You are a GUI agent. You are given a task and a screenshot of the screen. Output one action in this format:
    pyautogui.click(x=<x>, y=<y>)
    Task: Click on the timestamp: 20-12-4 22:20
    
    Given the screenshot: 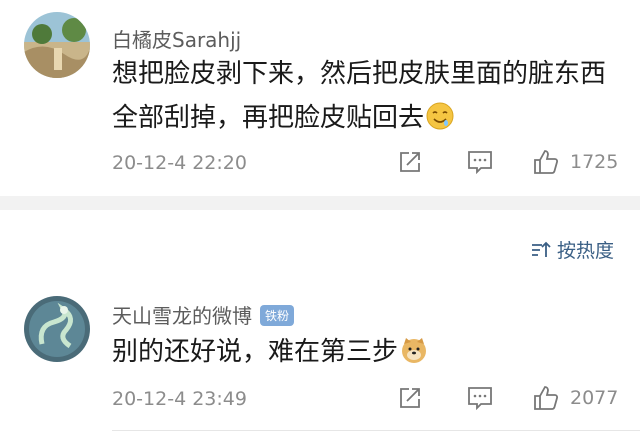 What is the action you would take?
    pyautogui.click(x=179, y=163)
    